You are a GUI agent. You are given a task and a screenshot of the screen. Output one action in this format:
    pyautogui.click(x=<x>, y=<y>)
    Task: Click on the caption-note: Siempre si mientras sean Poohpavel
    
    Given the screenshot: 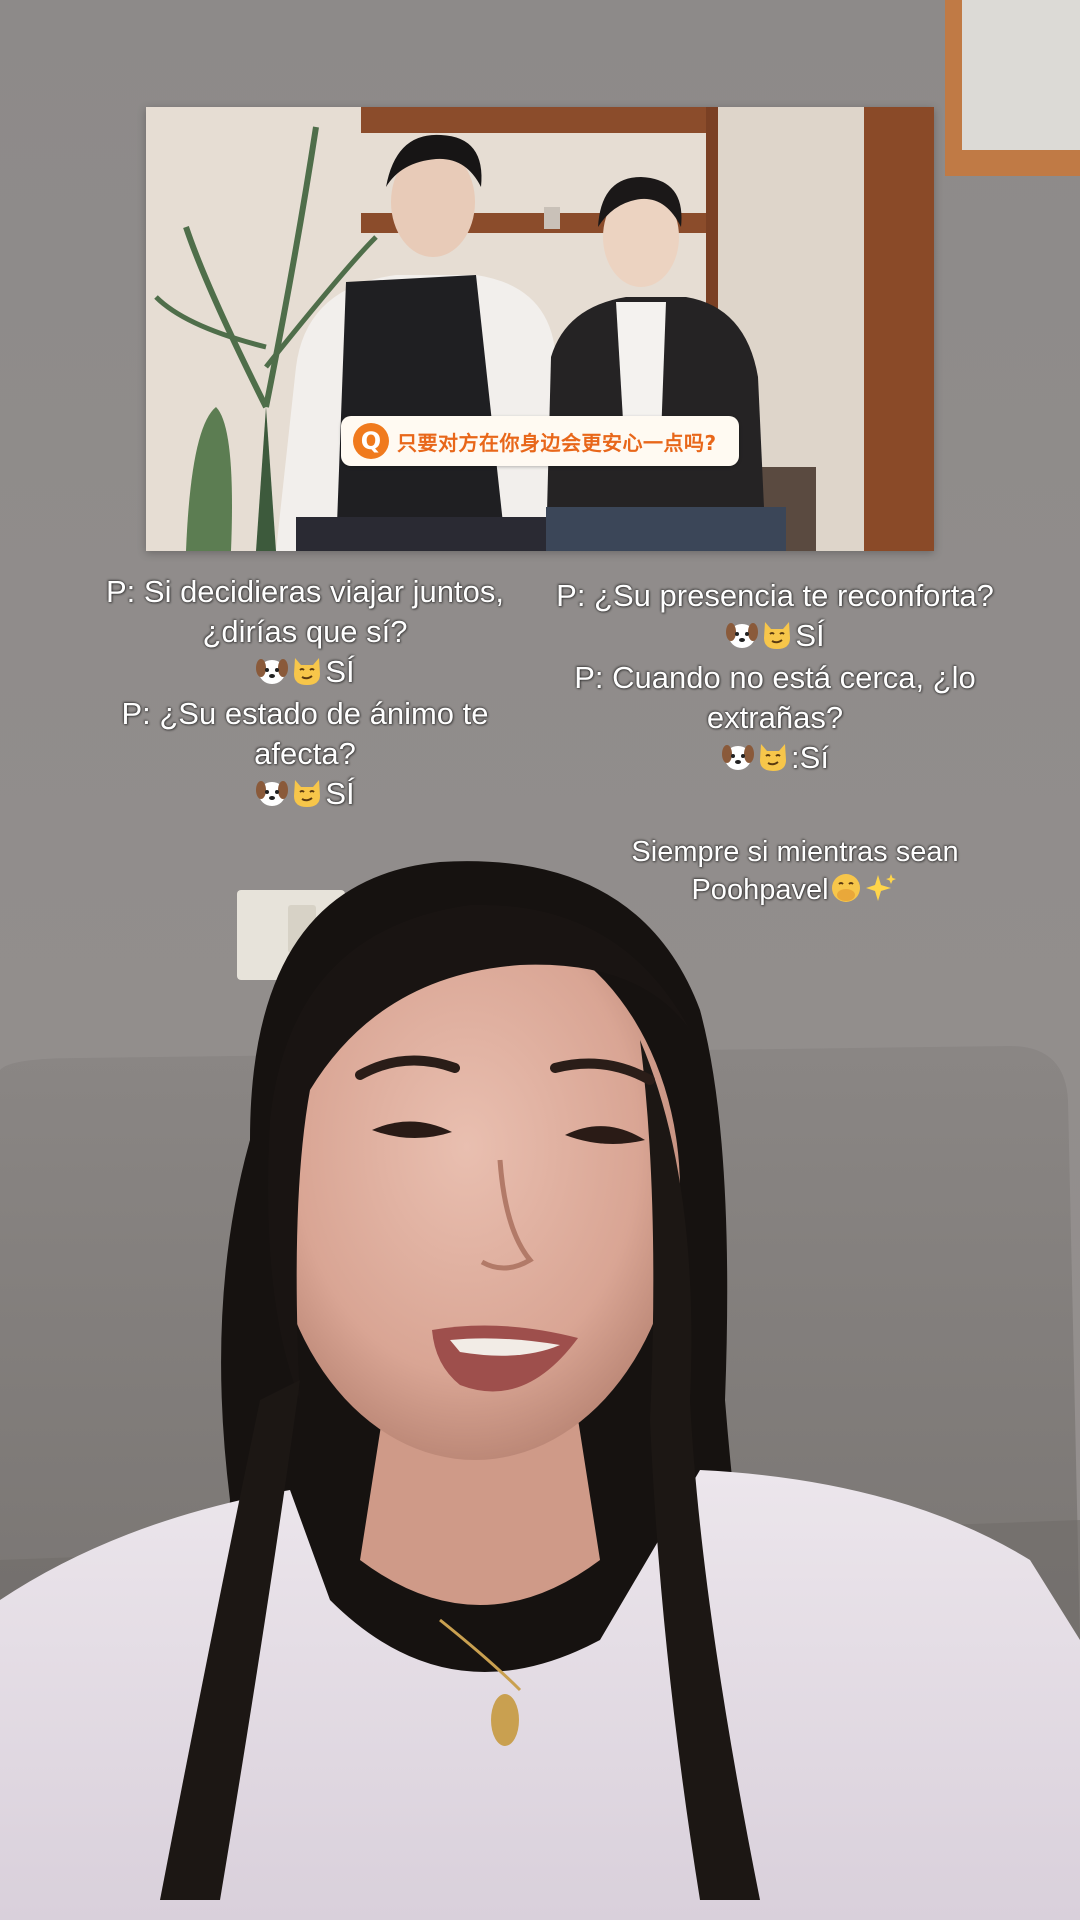 What is the action you would take?
    pyautogui.click(x=795, y=871)
    